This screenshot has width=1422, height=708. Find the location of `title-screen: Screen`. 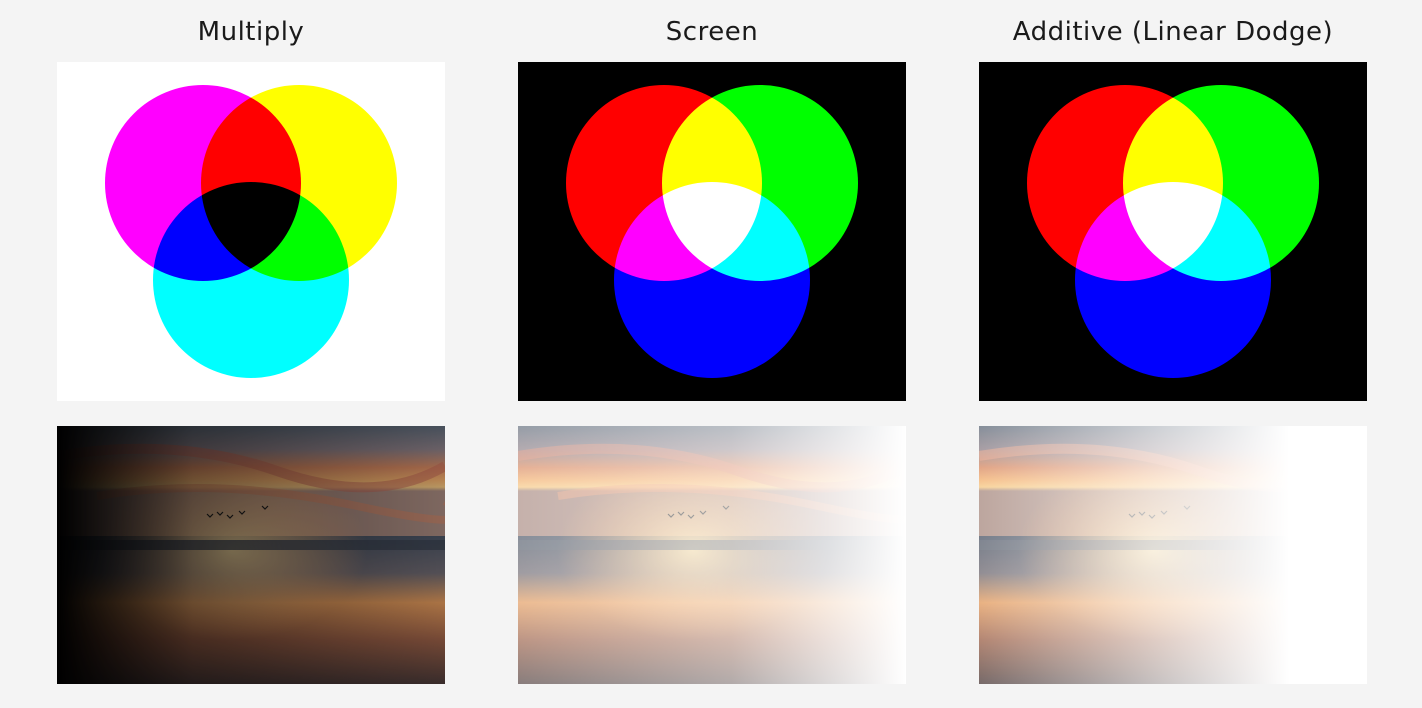

title-screen: Screen is located at coordinates (712, 32).